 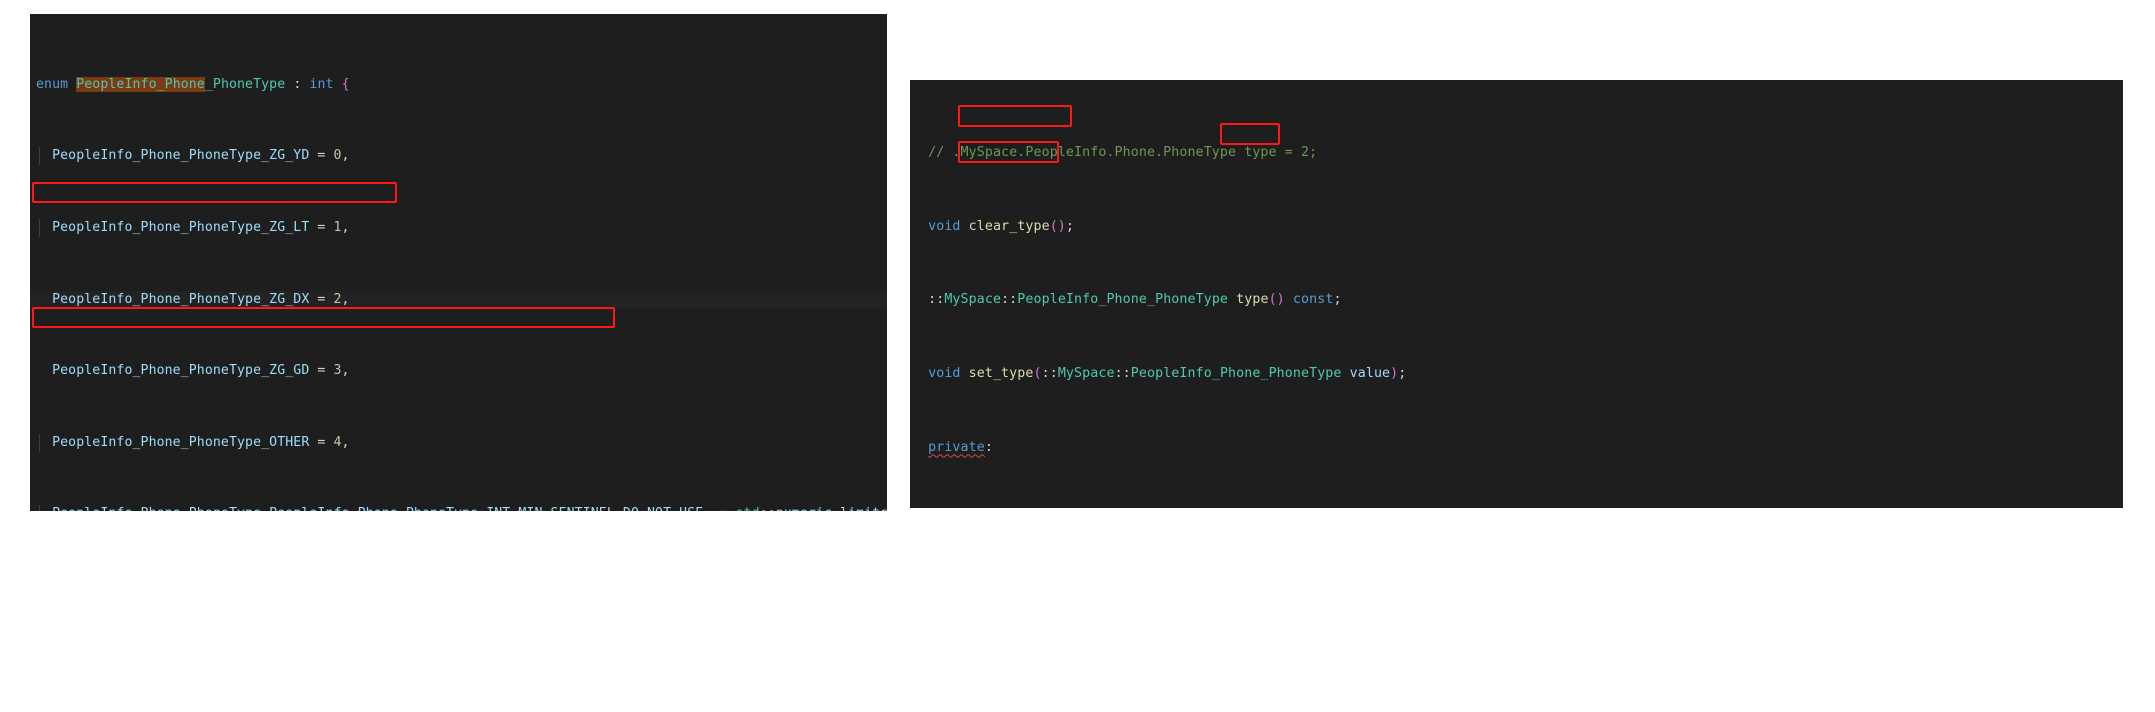 What do you see at coordinates (1516, 448) in the screenshot?
I see `code-line-access-private: private:` at bounding box center [1516, 448].